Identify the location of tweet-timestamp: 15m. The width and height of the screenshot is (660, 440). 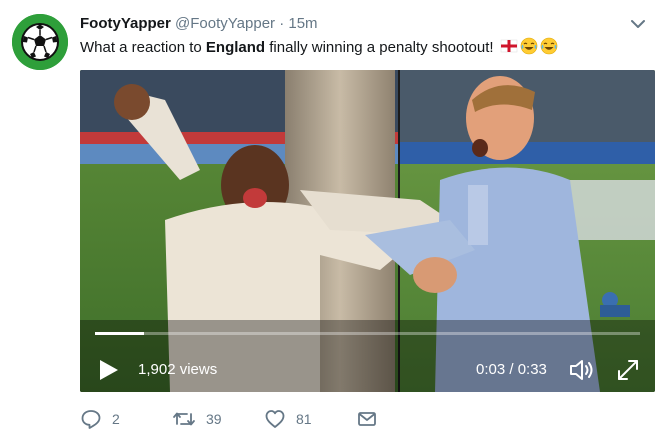
(302, 23).